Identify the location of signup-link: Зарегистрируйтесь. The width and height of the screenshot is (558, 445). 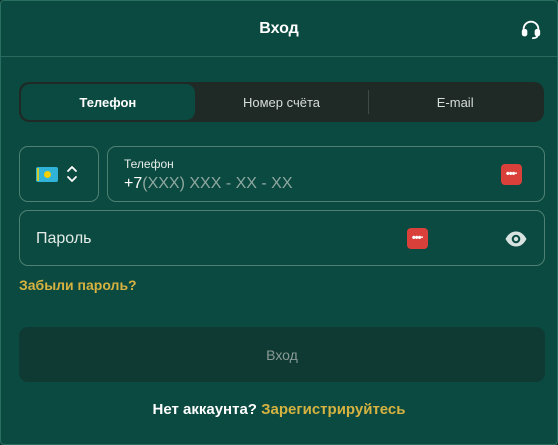
(333, 409).